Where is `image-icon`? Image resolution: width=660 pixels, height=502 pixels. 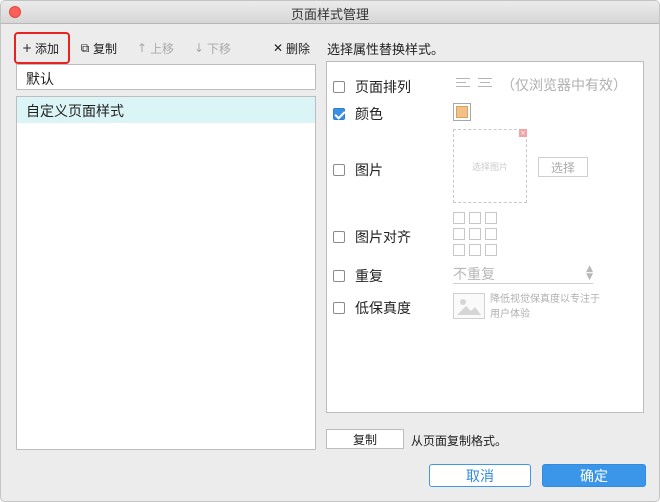 image-icon is located at coordinates (469, 306).